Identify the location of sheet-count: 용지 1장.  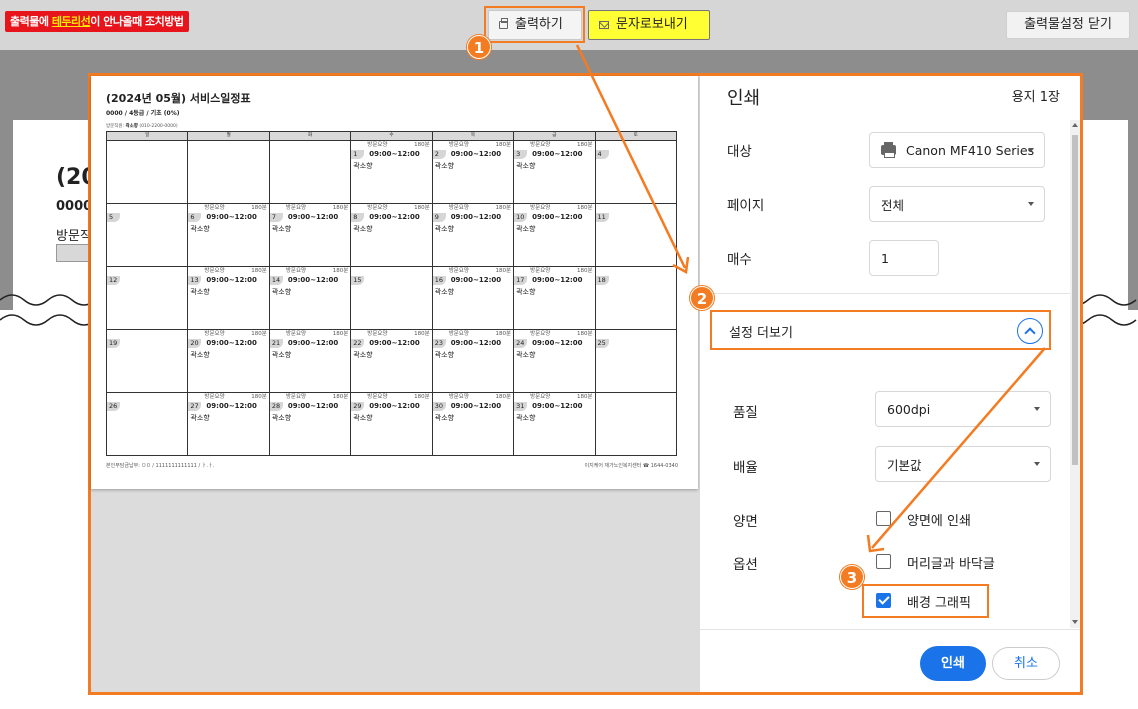
(1035, 97).